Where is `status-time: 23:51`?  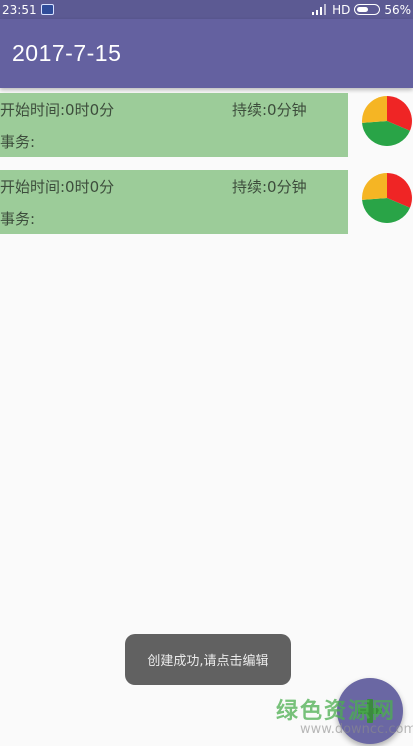
status-time: 23:51 is located at coordinates (19, 9).